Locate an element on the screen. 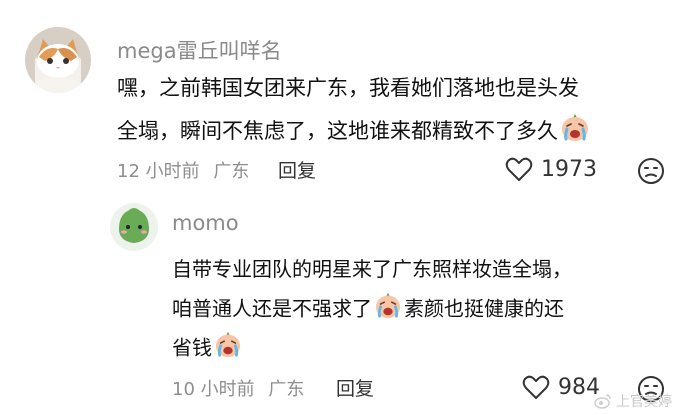  comment-text-segment: 素颜也挺健康的还 is located at coordinates (484, 308).